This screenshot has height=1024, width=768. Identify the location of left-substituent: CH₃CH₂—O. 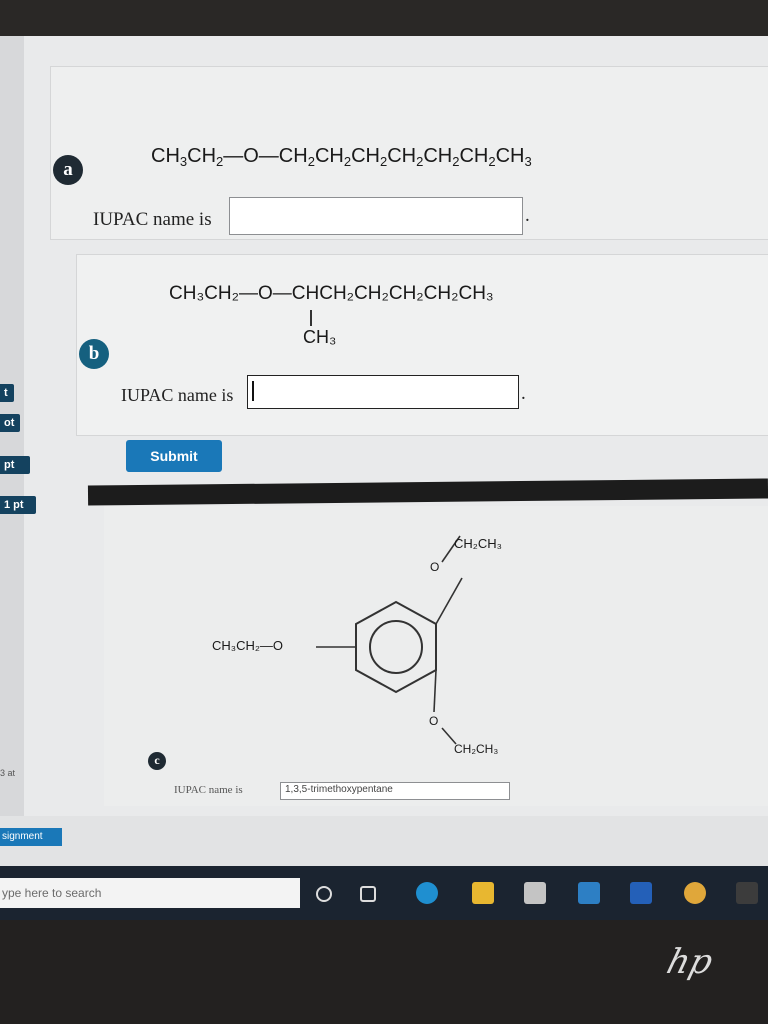
(248, 645).